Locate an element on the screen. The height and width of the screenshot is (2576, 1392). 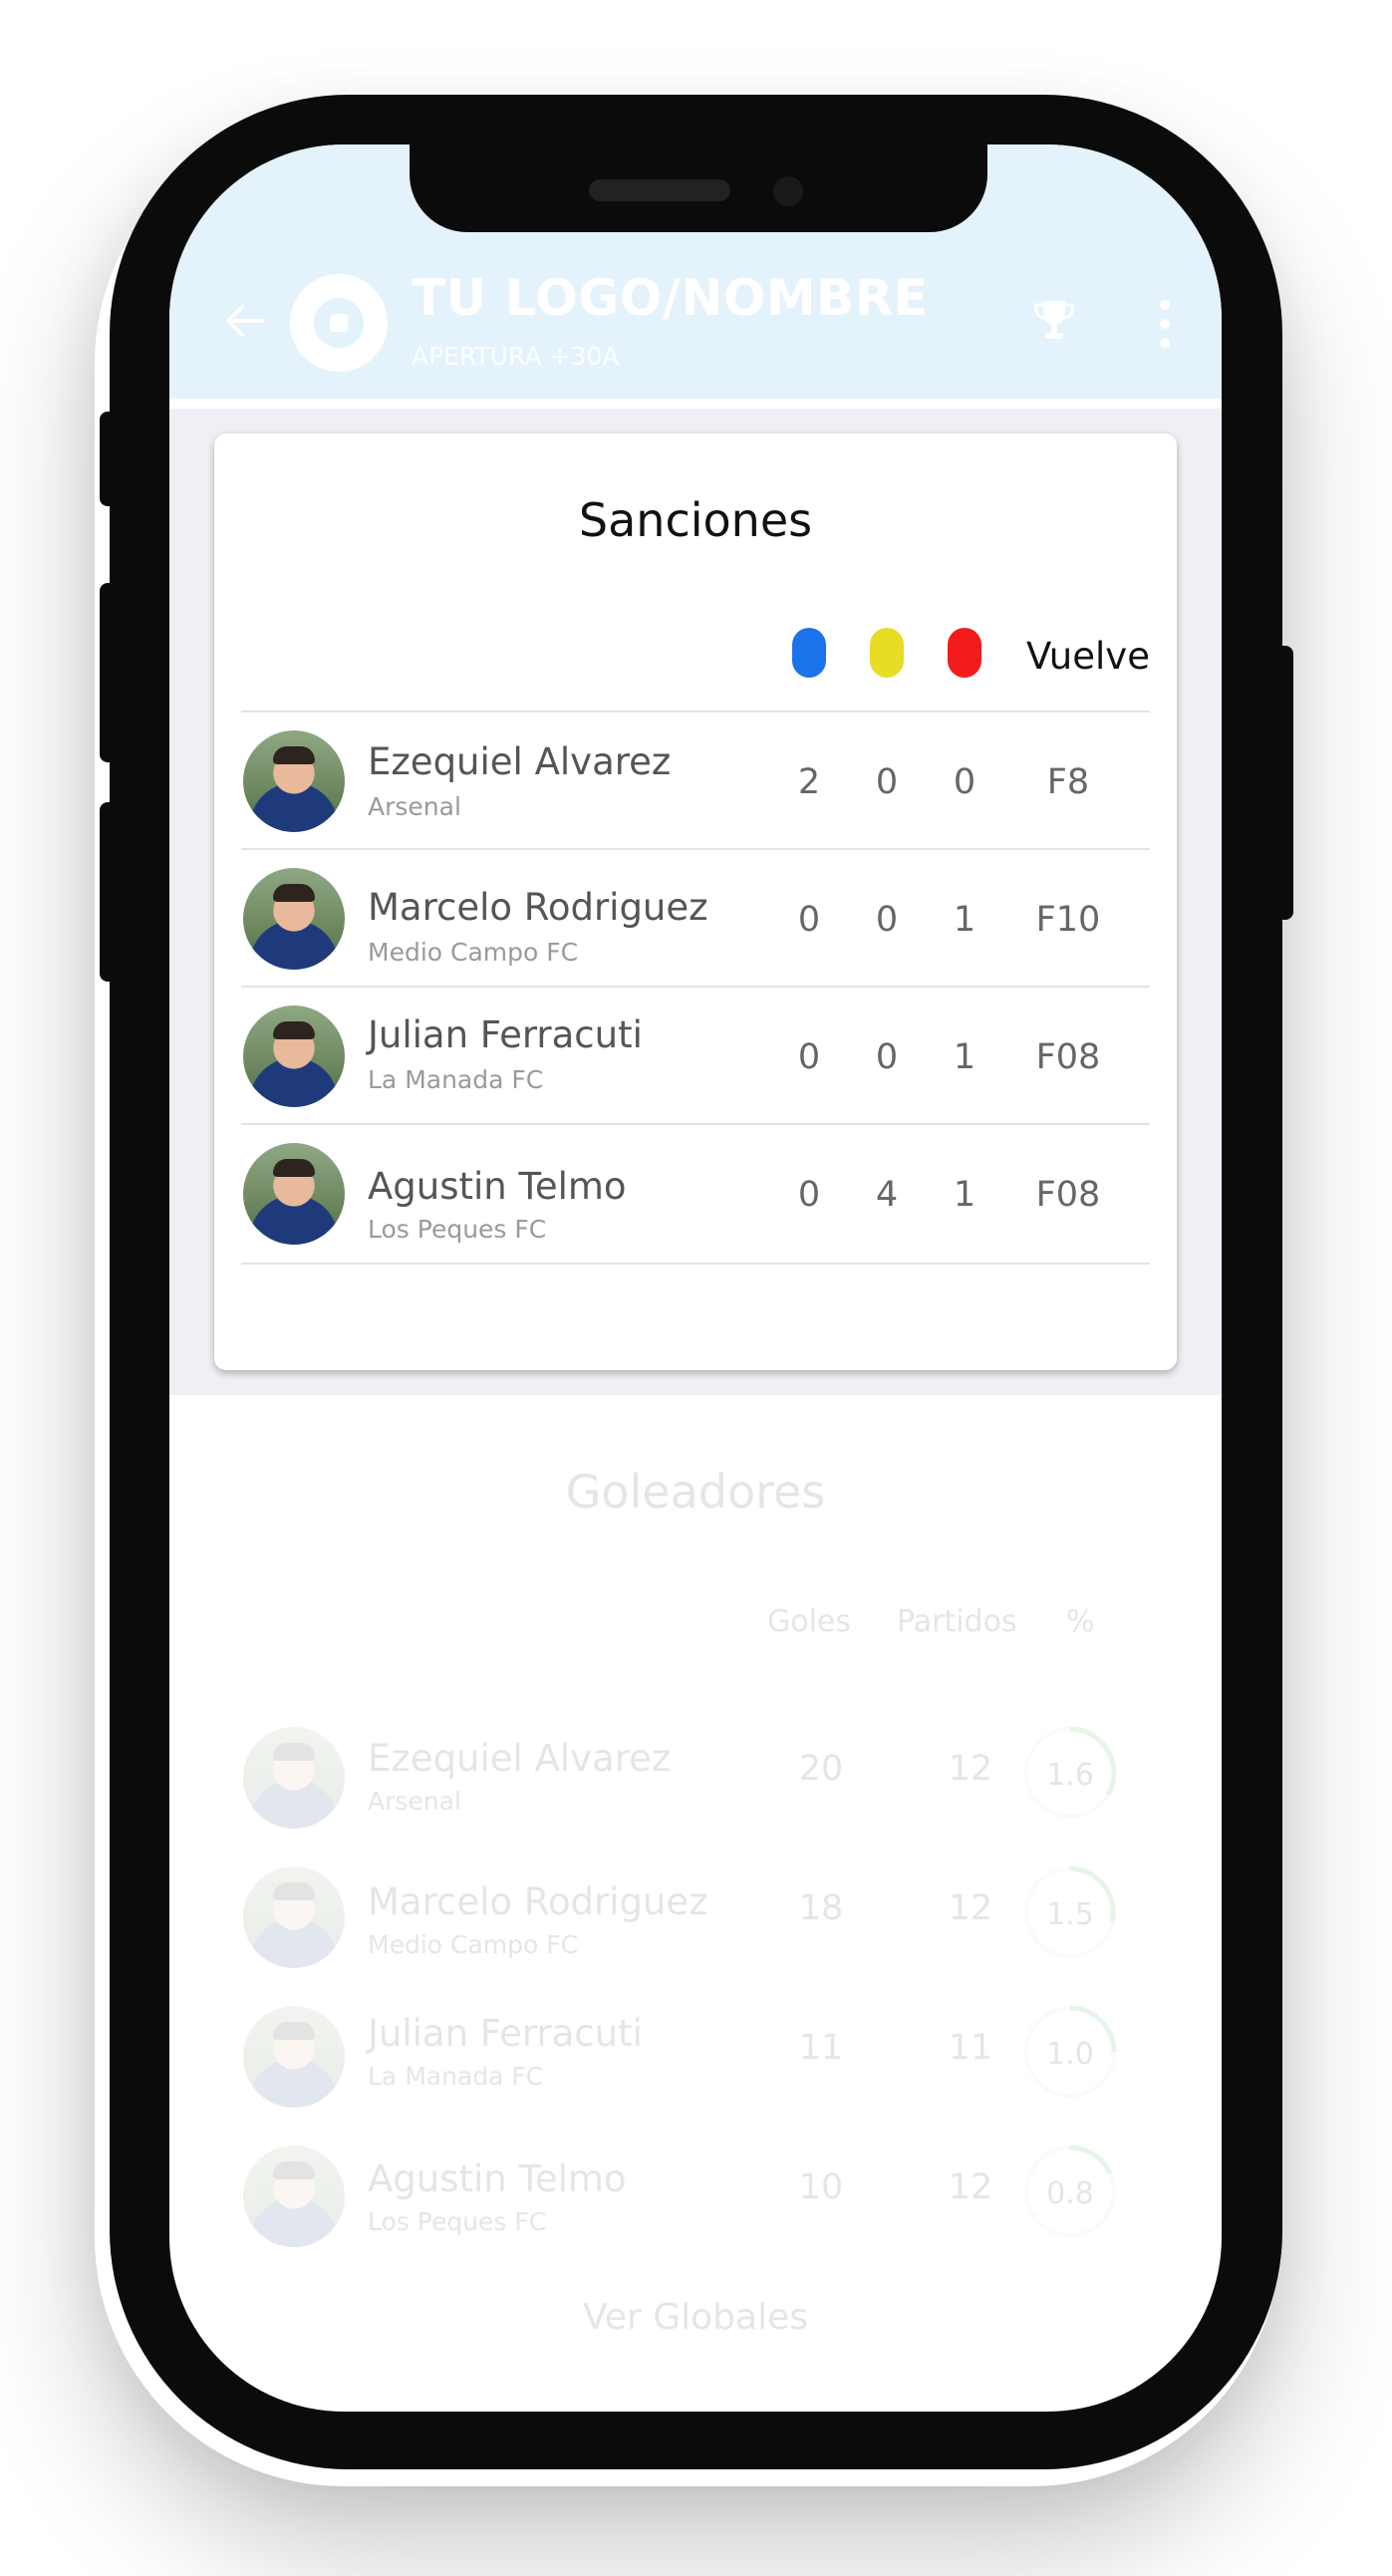
page-title: TU LOGO/NOMBRE is located at coordinates (670, 298).